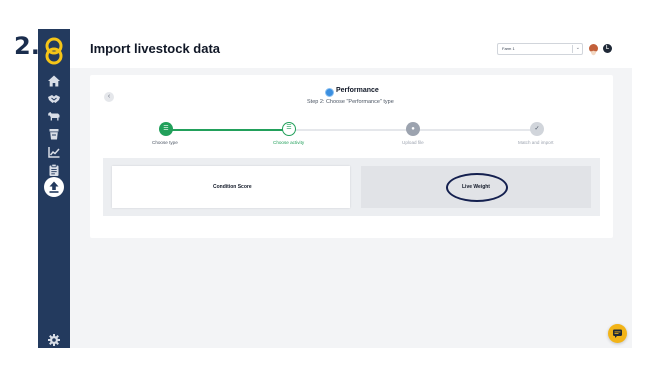 The image size is (670, 376). I want to click on step-4-label: Match and import, so click(536, 142).